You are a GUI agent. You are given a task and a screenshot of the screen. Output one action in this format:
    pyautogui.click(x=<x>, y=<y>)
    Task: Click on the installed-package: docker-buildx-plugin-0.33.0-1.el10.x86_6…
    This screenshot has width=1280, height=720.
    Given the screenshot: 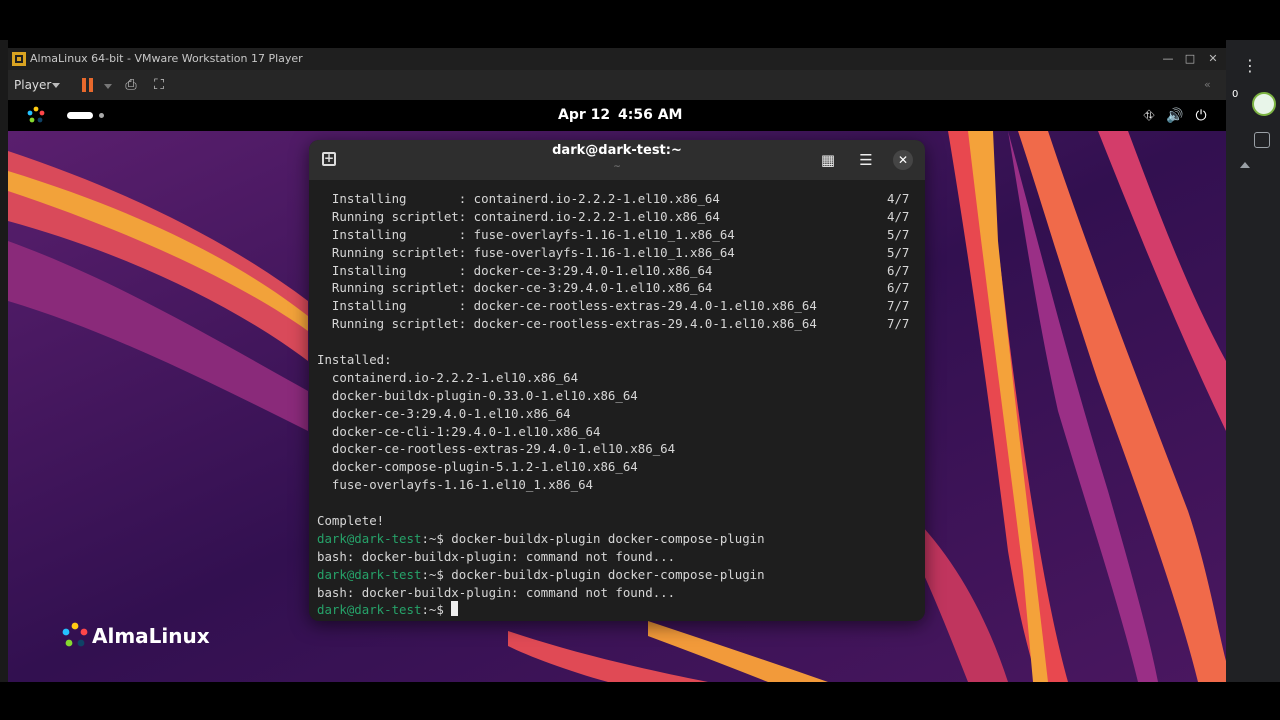 What is the action you would take?
    pyautogui.click(x=477, y=395)
    